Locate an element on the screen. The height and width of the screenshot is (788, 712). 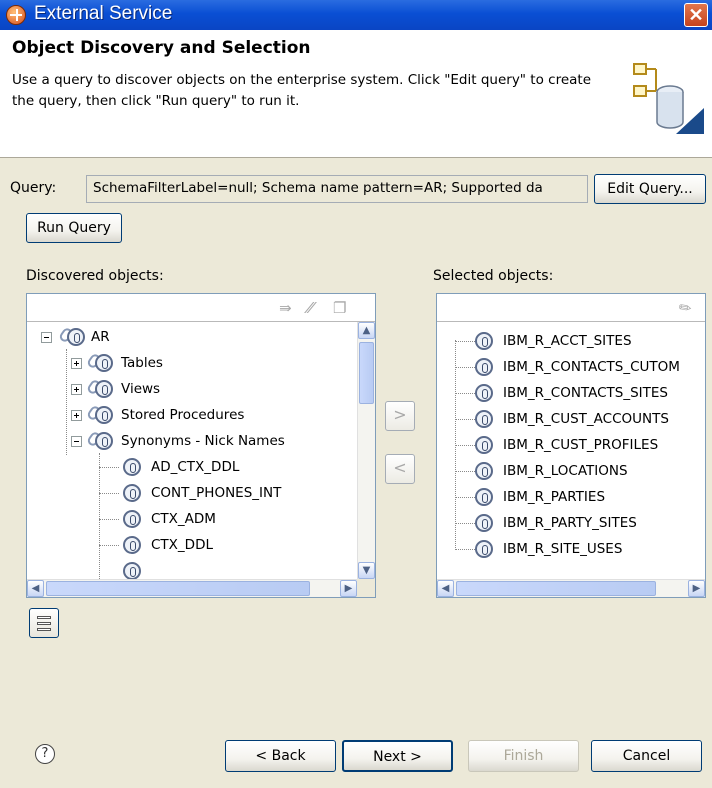
selected-item: IBM_R_LOCATIONS is located at coordinates (571, 471).